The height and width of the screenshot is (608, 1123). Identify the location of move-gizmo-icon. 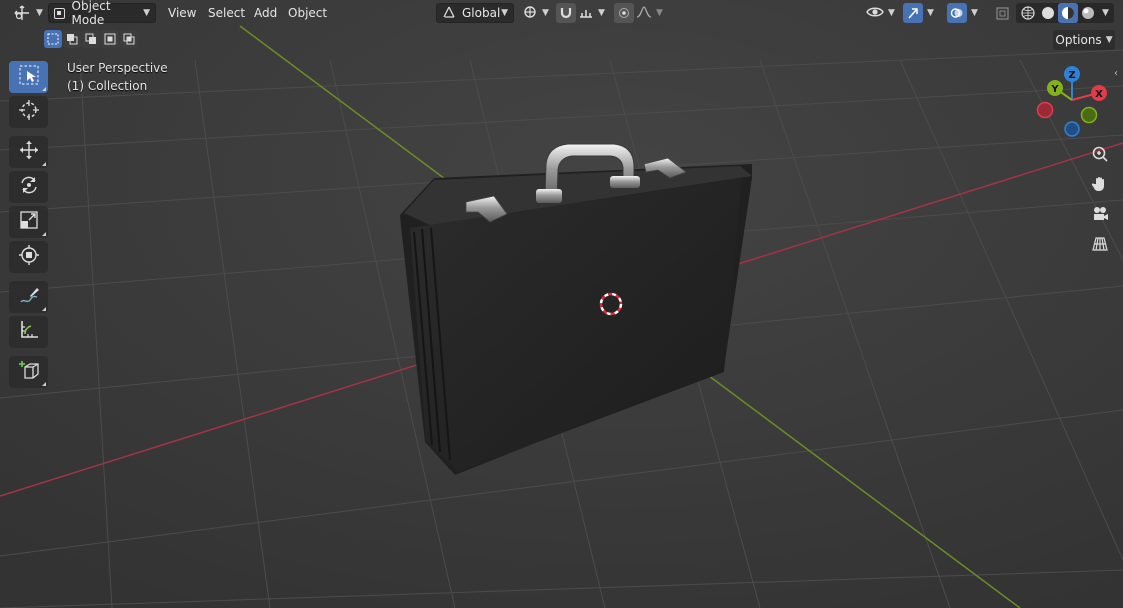
(22, 13).